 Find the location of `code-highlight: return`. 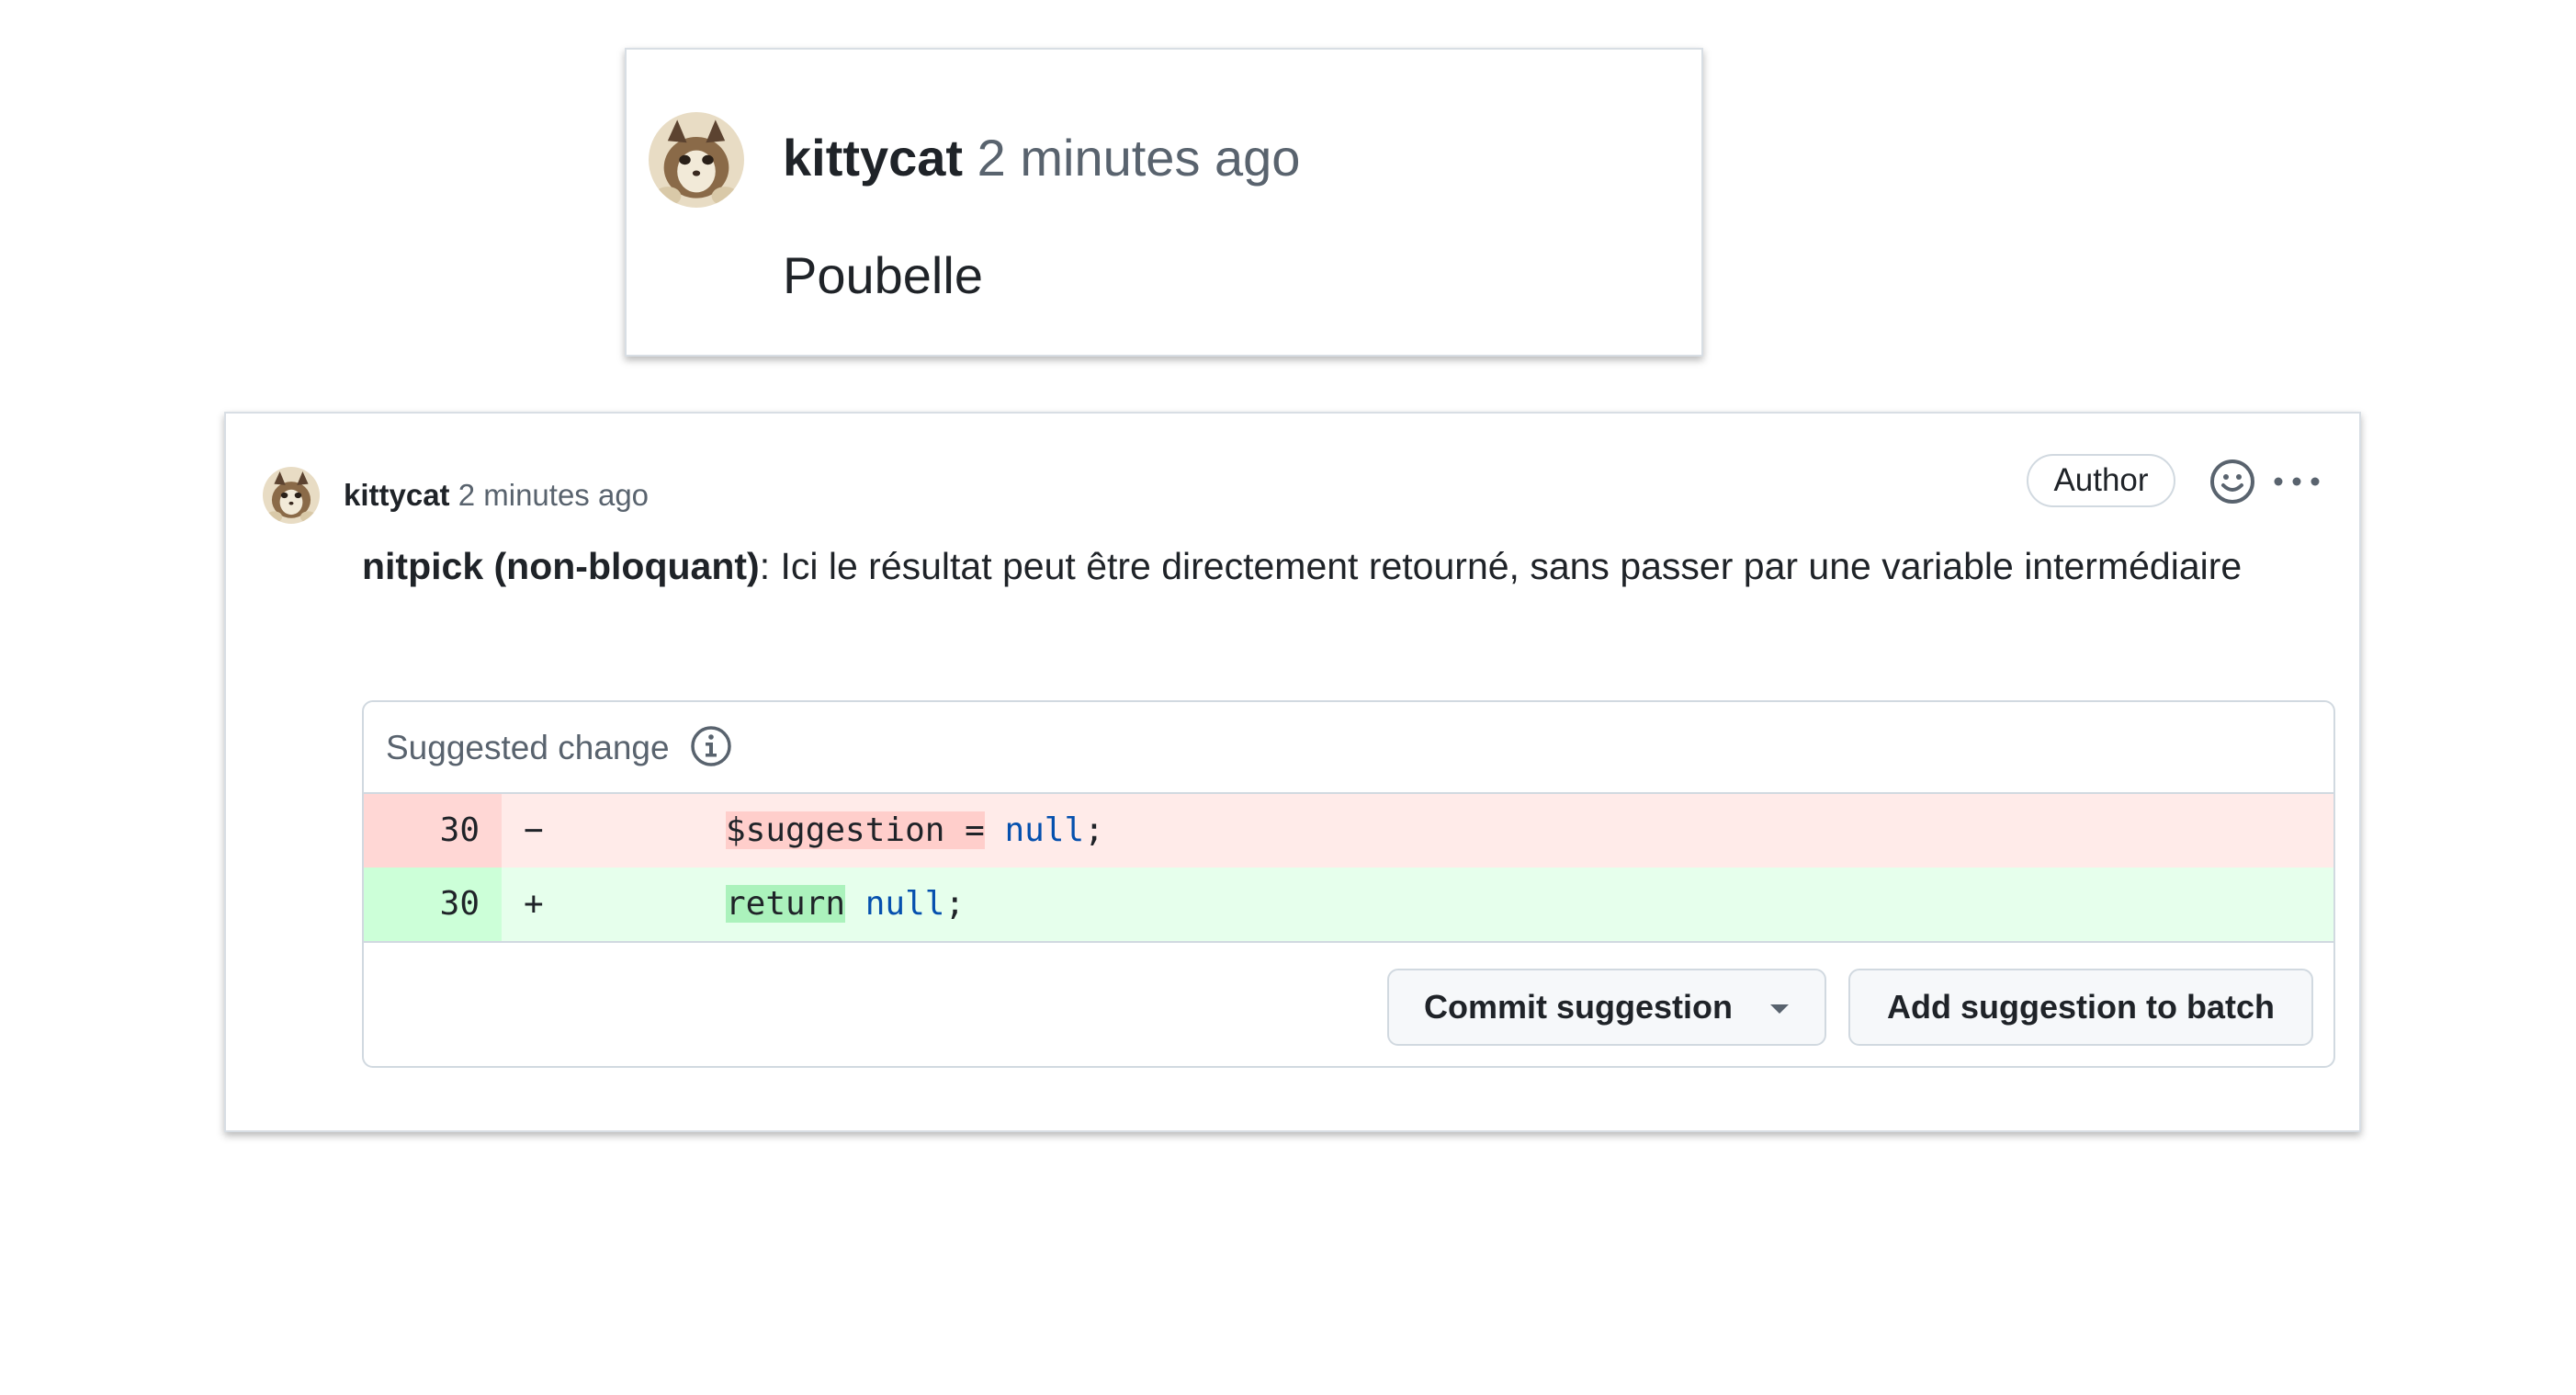

code-highlight: return is located at coordinates (786, 904).